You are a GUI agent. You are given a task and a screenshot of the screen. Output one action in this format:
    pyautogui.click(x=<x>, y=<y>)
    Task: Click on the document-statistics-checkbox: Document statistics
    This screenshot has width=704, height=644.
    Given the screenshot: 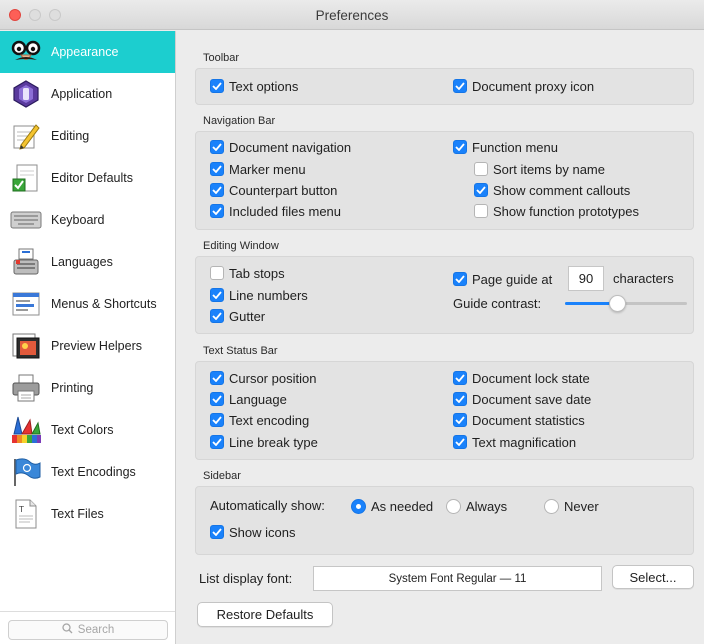 What is the action you would take?
    pyautogui.click(x=519, y=420)
    